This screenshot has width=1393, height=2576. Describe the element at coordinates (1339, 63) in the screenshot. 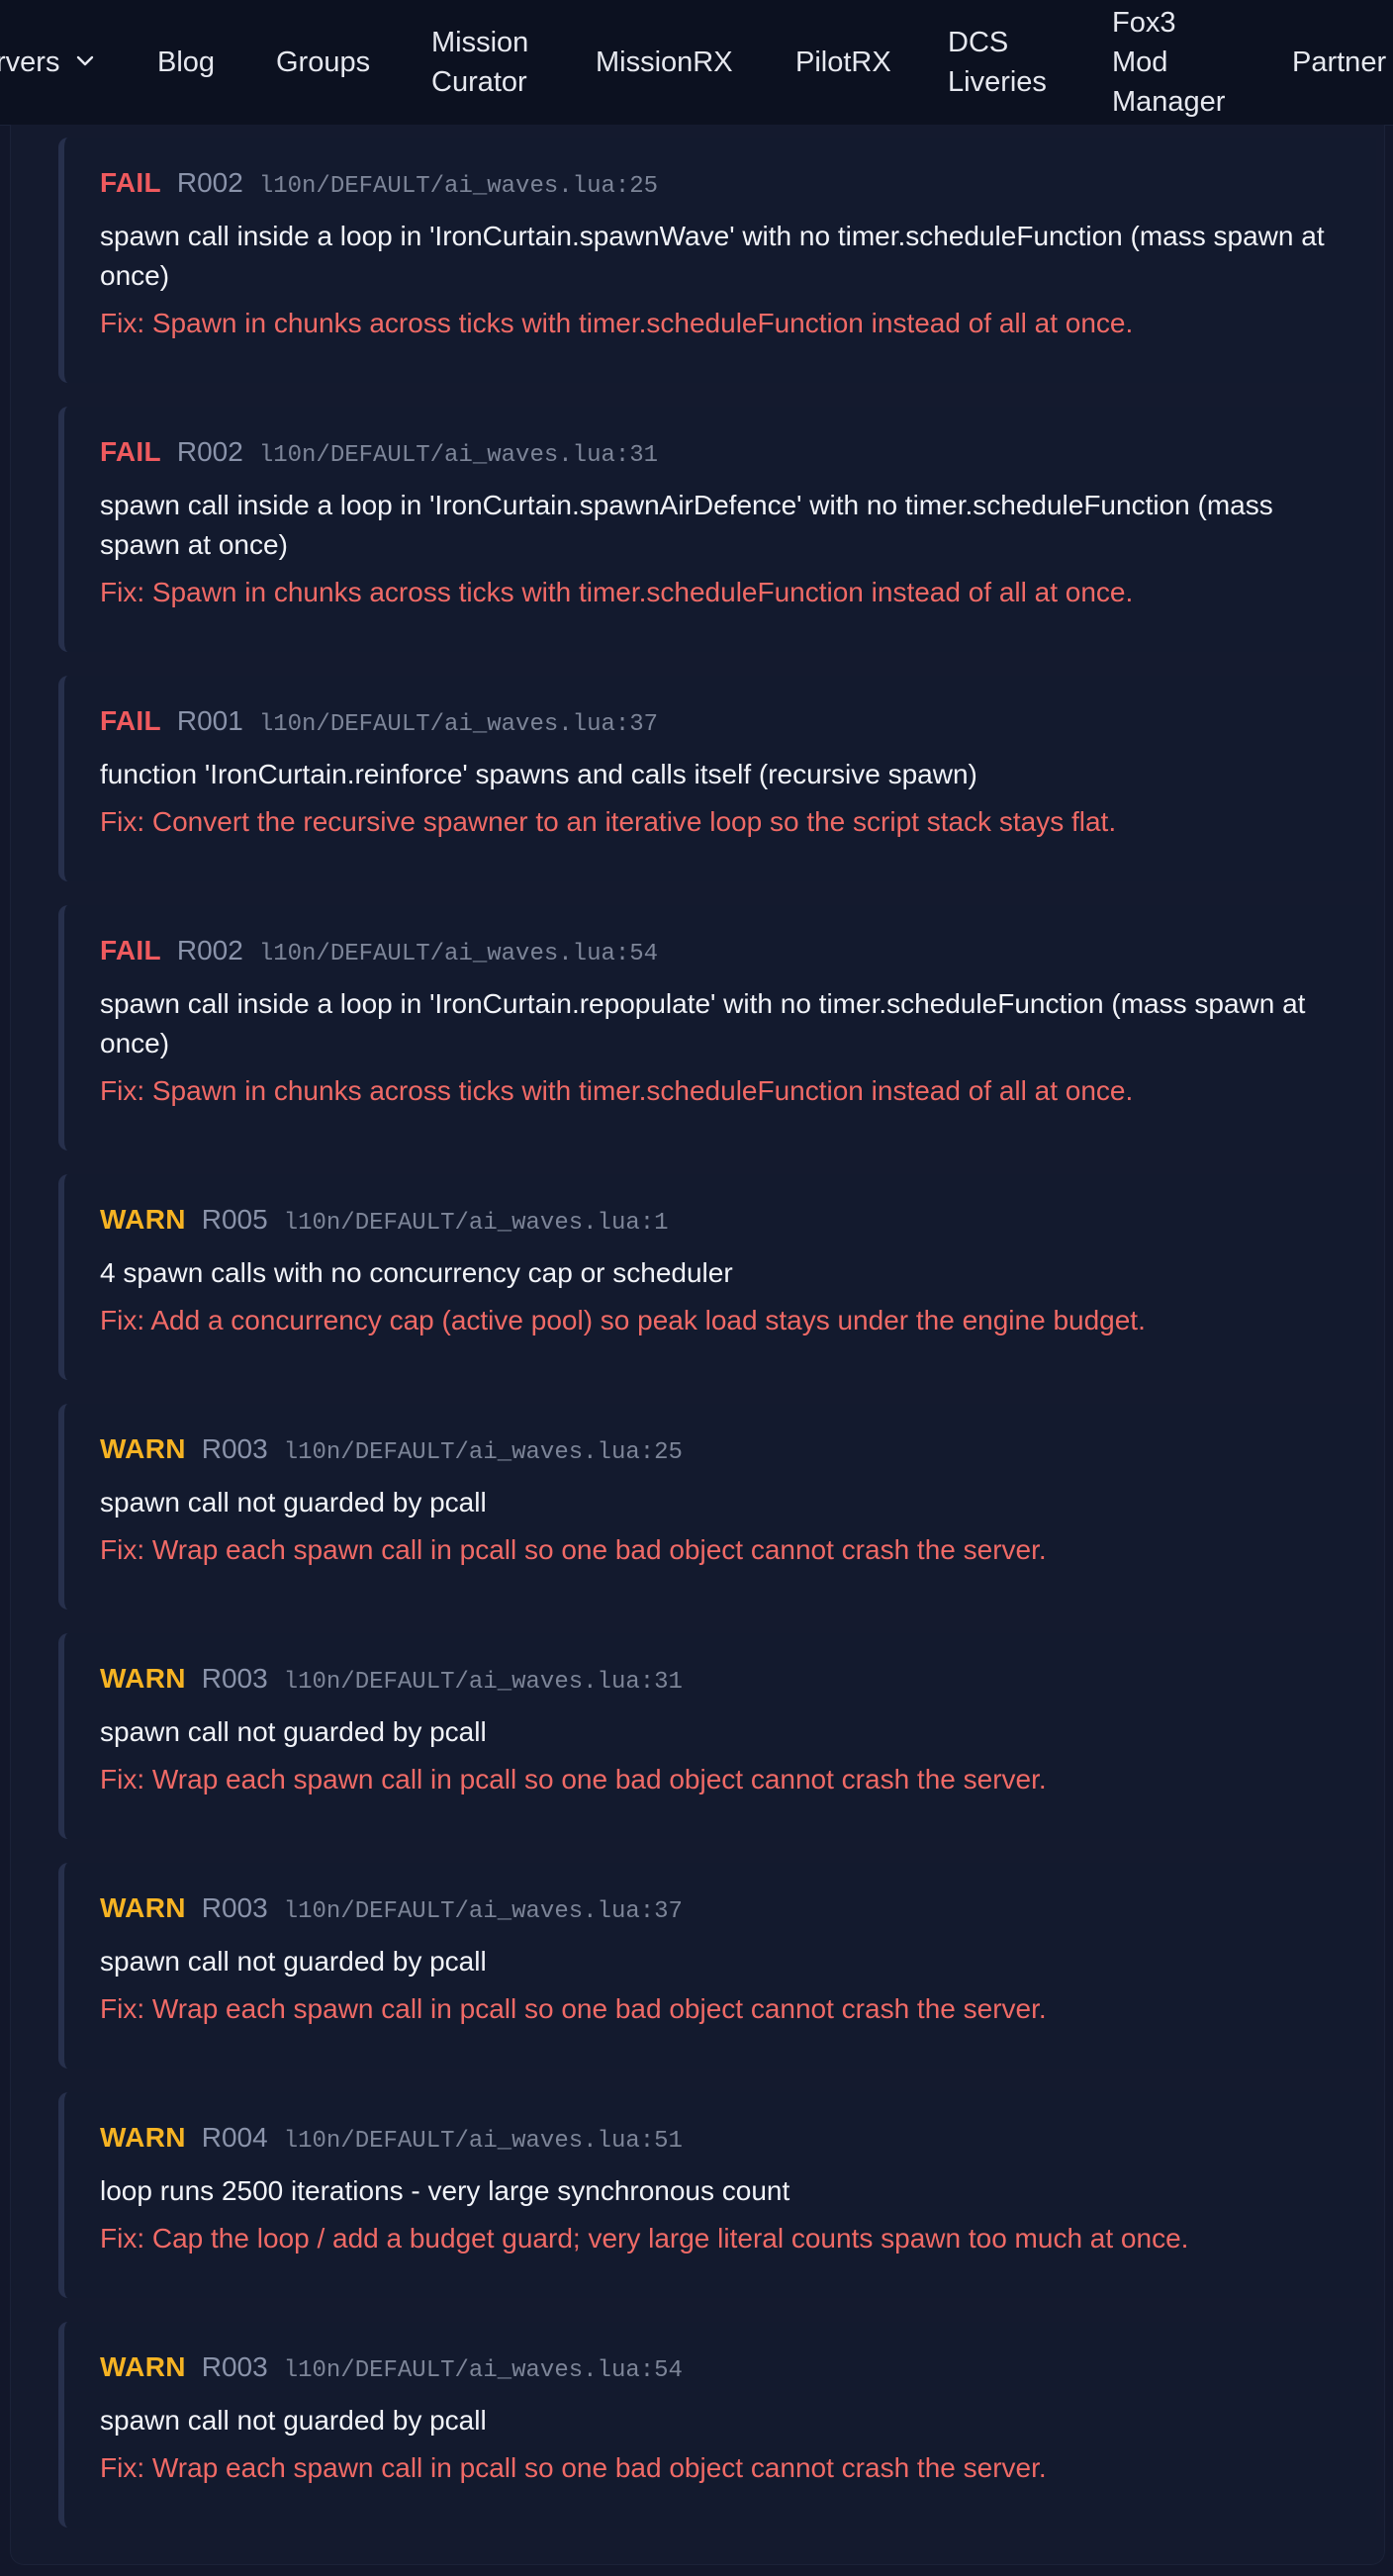

I see `nav-item-partner: Partner` at that location.